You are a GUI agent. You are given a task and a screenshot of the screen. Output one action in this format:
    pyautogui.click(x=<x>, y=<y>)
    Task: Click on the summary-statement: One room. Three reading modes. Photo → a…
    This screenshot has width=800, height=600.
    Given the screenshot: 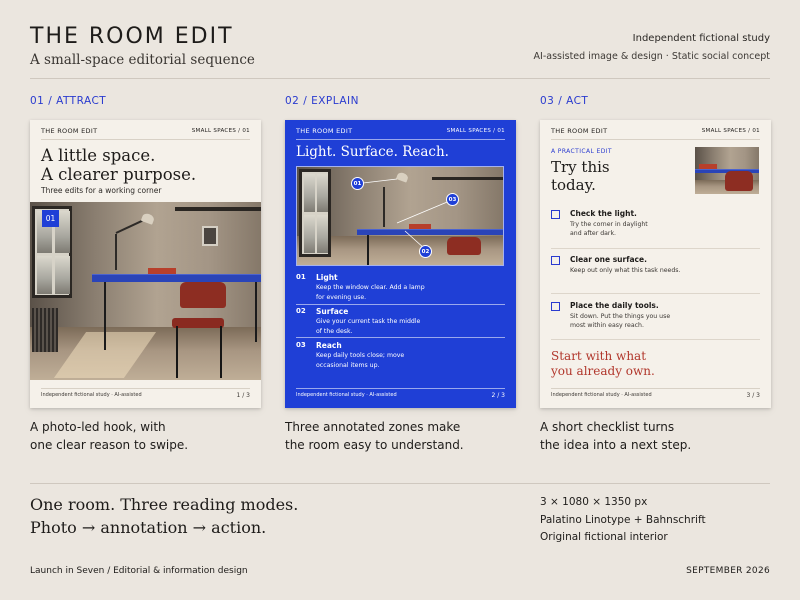 What is the action you would take?
    pyautogui.click(x=164, y=516)
    